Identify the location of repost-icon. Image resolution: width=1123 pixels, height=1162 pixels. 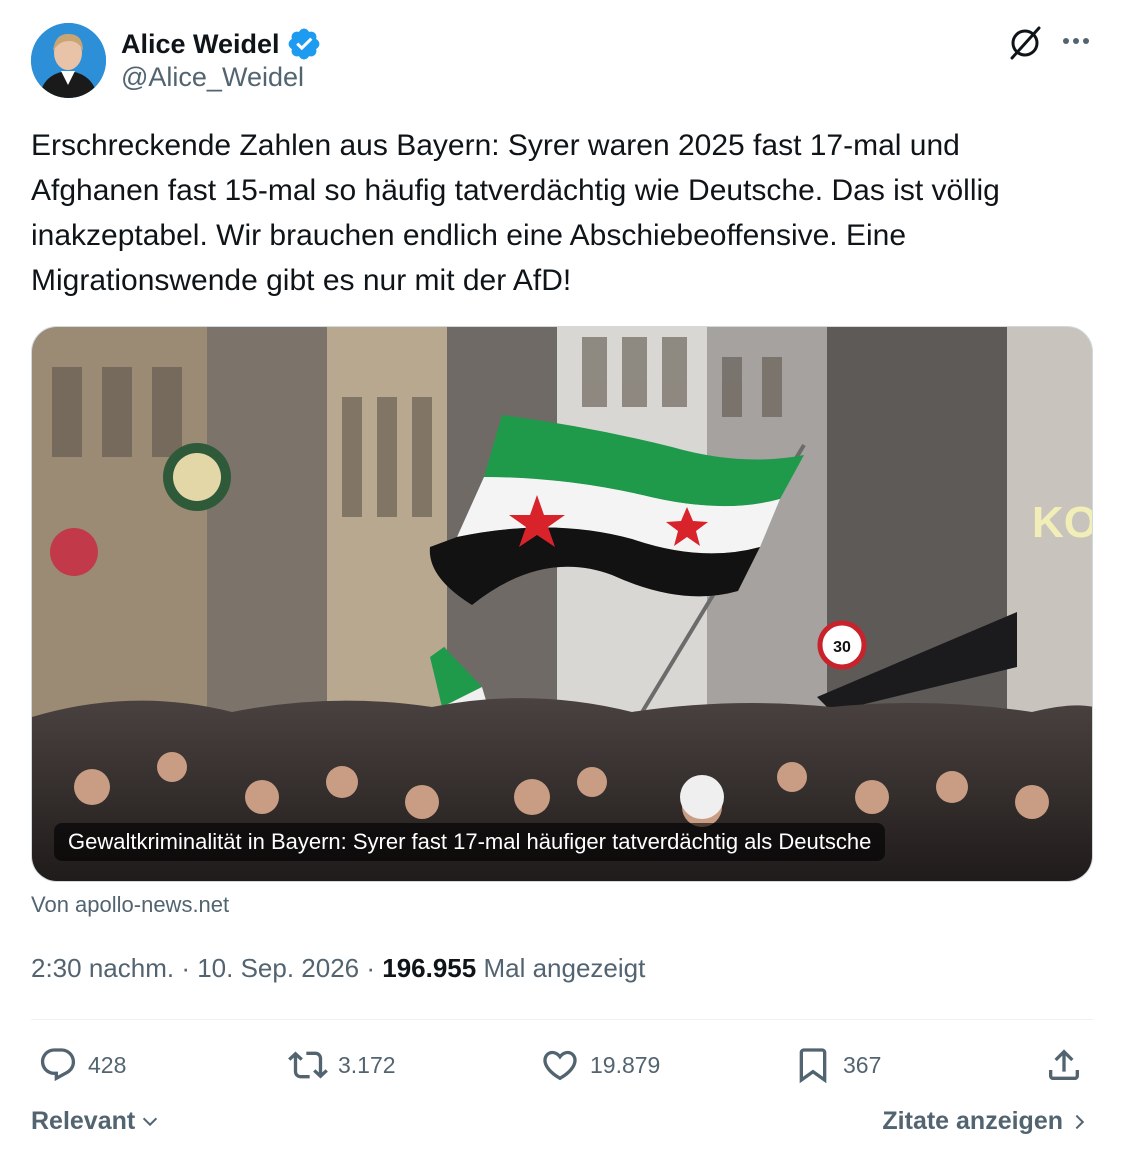
(308, 1065).